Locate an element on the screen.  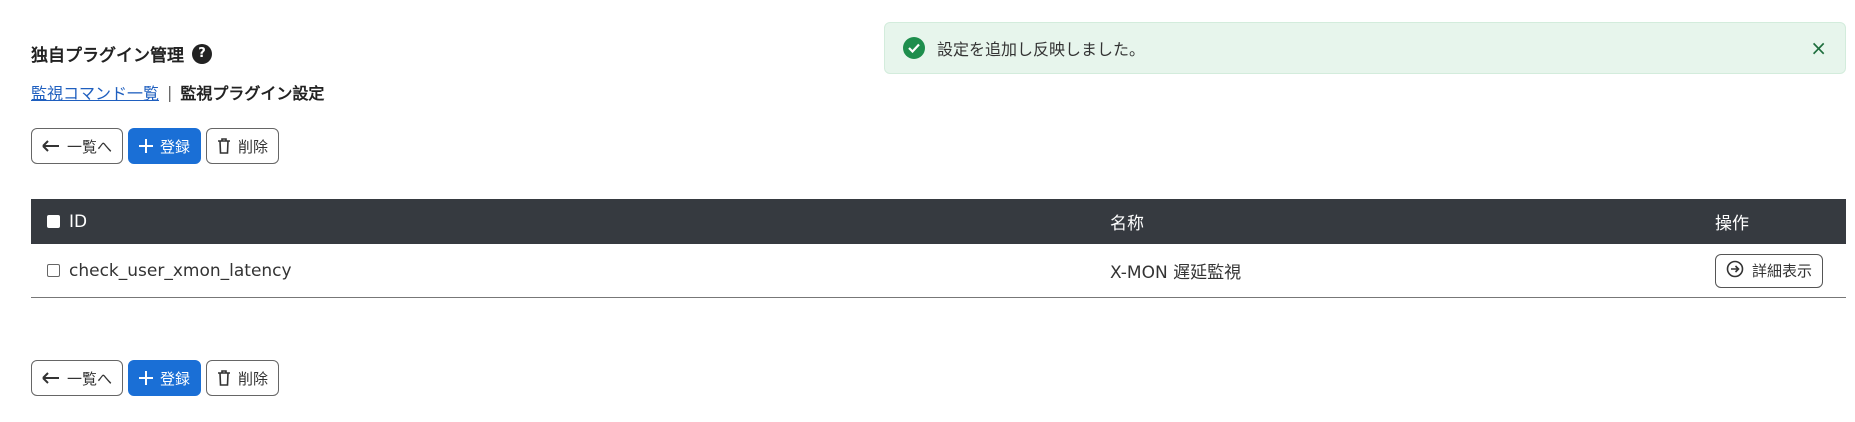
success-toast: 設定を追加し反映しました。 × is located at coordinates (1365, 48).